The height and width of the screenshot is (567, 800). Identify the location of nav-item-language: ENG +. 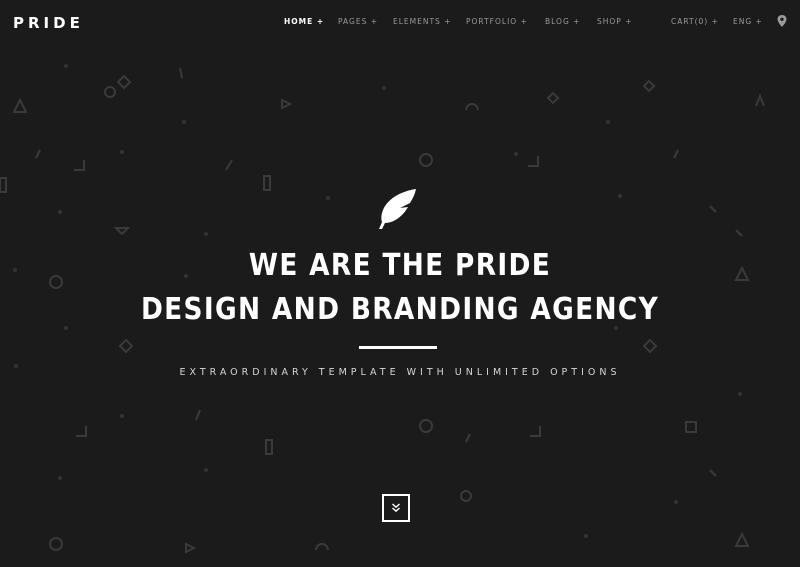
(748, 21).